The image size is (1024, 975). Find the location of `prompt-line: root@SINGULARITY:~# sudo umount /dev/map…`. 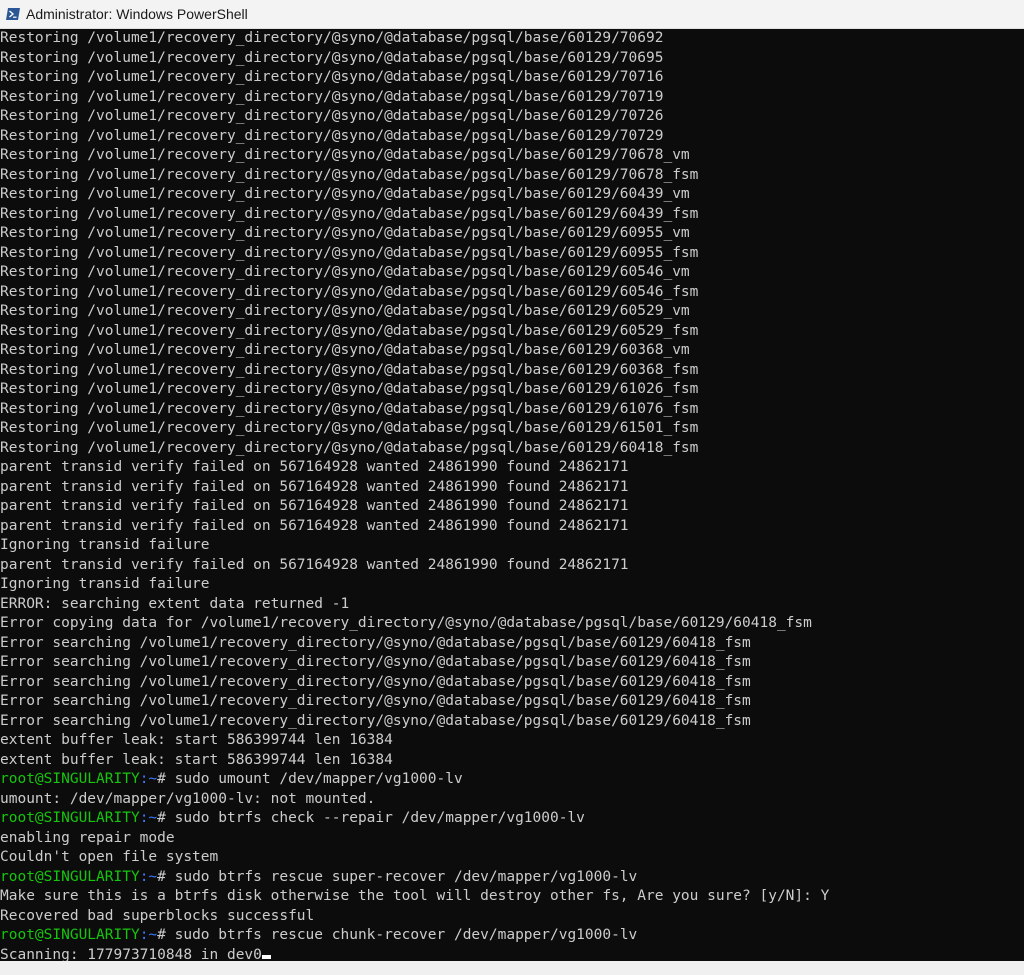

prompt-line: root@SINGULARITY:~# sudo umount /dev/map… is located at coordinates (512, 780).